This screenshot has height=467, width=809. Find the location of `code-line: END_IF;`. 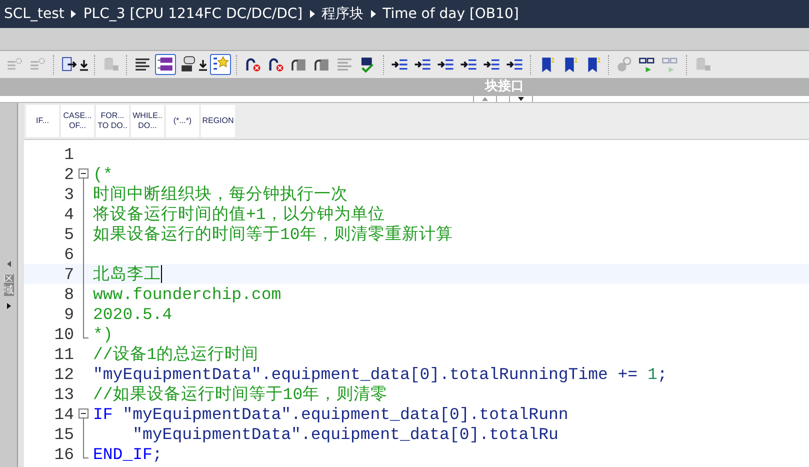

code-line: END_IF; is located at coordinates (127, 454).